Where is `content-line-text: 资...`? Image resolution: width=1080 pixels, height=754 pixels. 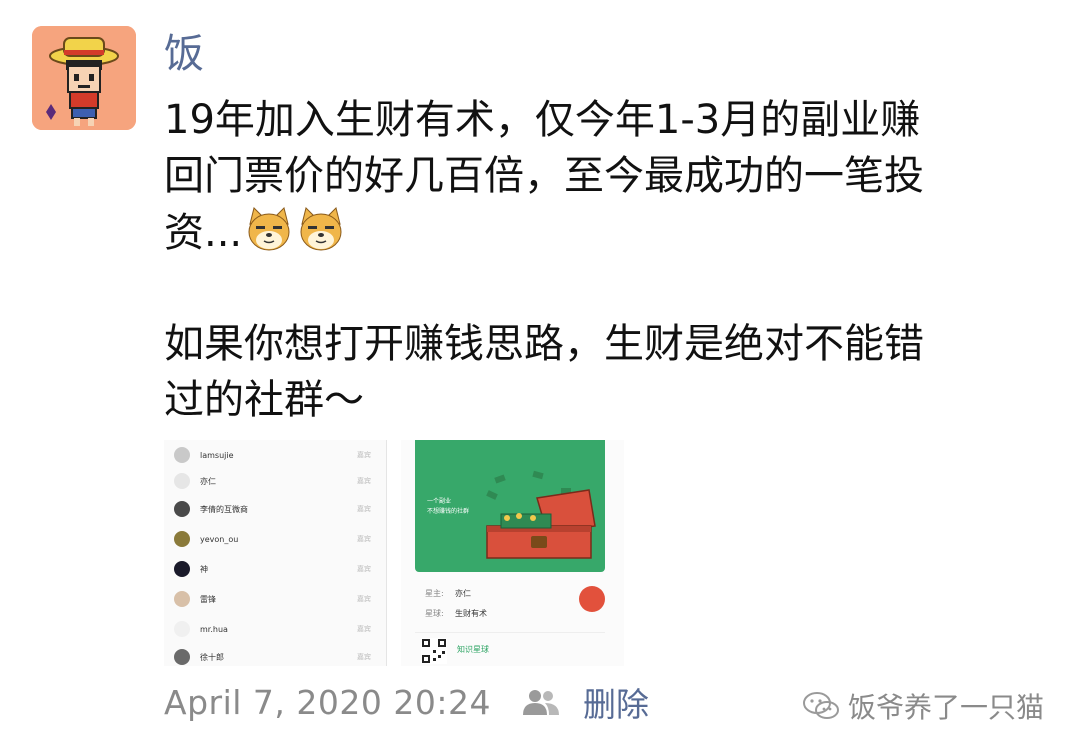
content-line-text: 资... is located at coordinates (203, 233).